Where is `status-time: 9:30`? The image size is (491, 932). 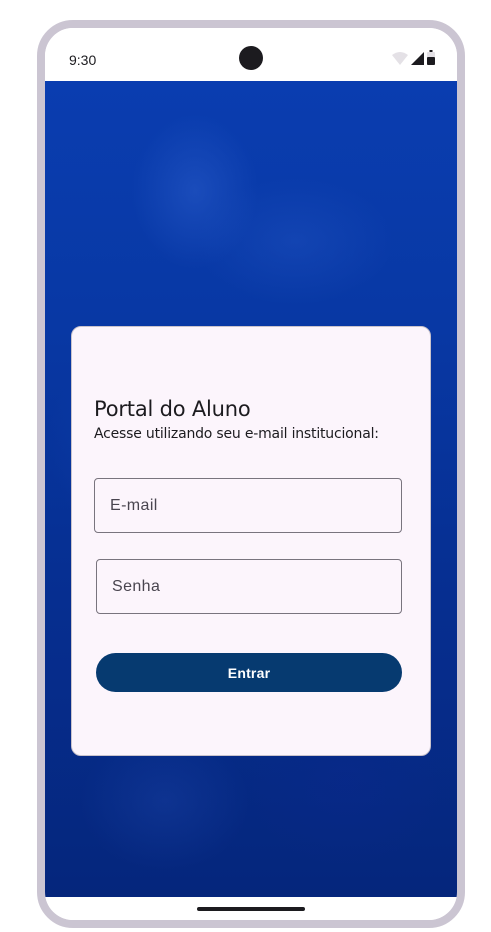 status-time: 9:30 is located at coordinates (83, 60).